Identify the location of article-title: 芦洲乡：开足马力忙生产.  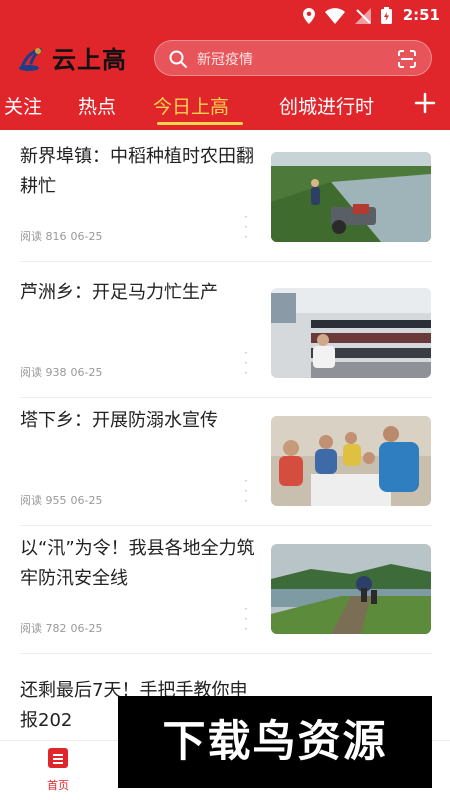
(119, 292).